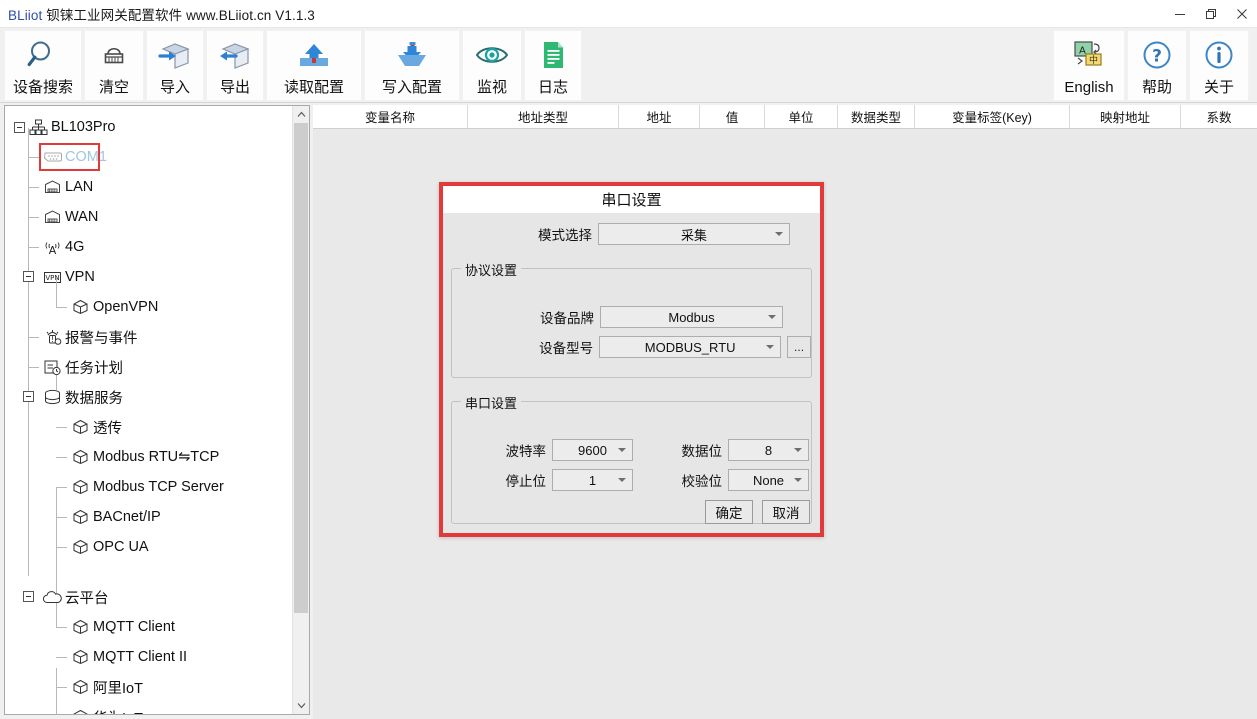 The width and height of the screenshot is (1257, 719). I want to click on toolbar-right-group: A 中 English ? 帮助 关于, so click(1152, 65).